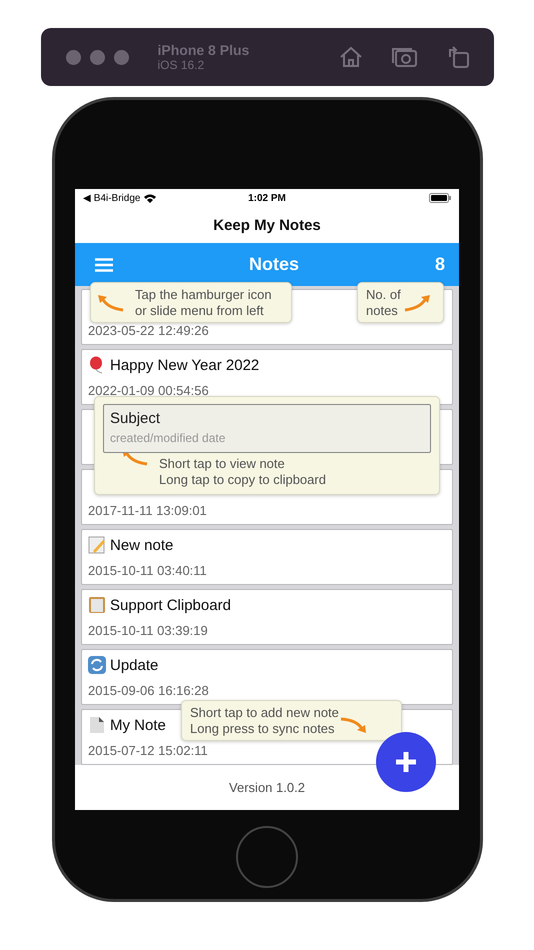 The width and height of the screenshot is (534, 950). What do you see at coordinates (97, 665) in the screenshot?
I see `sync-icon` at bounding box center [97, 665].